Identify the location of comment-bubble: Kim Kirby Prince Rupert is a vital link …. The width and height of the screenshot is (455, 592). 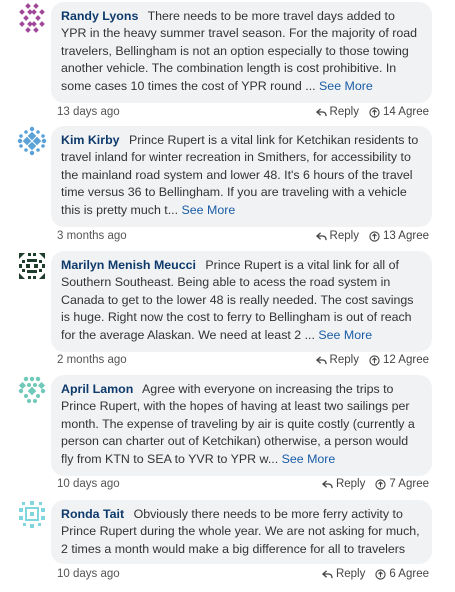
(241, 176).